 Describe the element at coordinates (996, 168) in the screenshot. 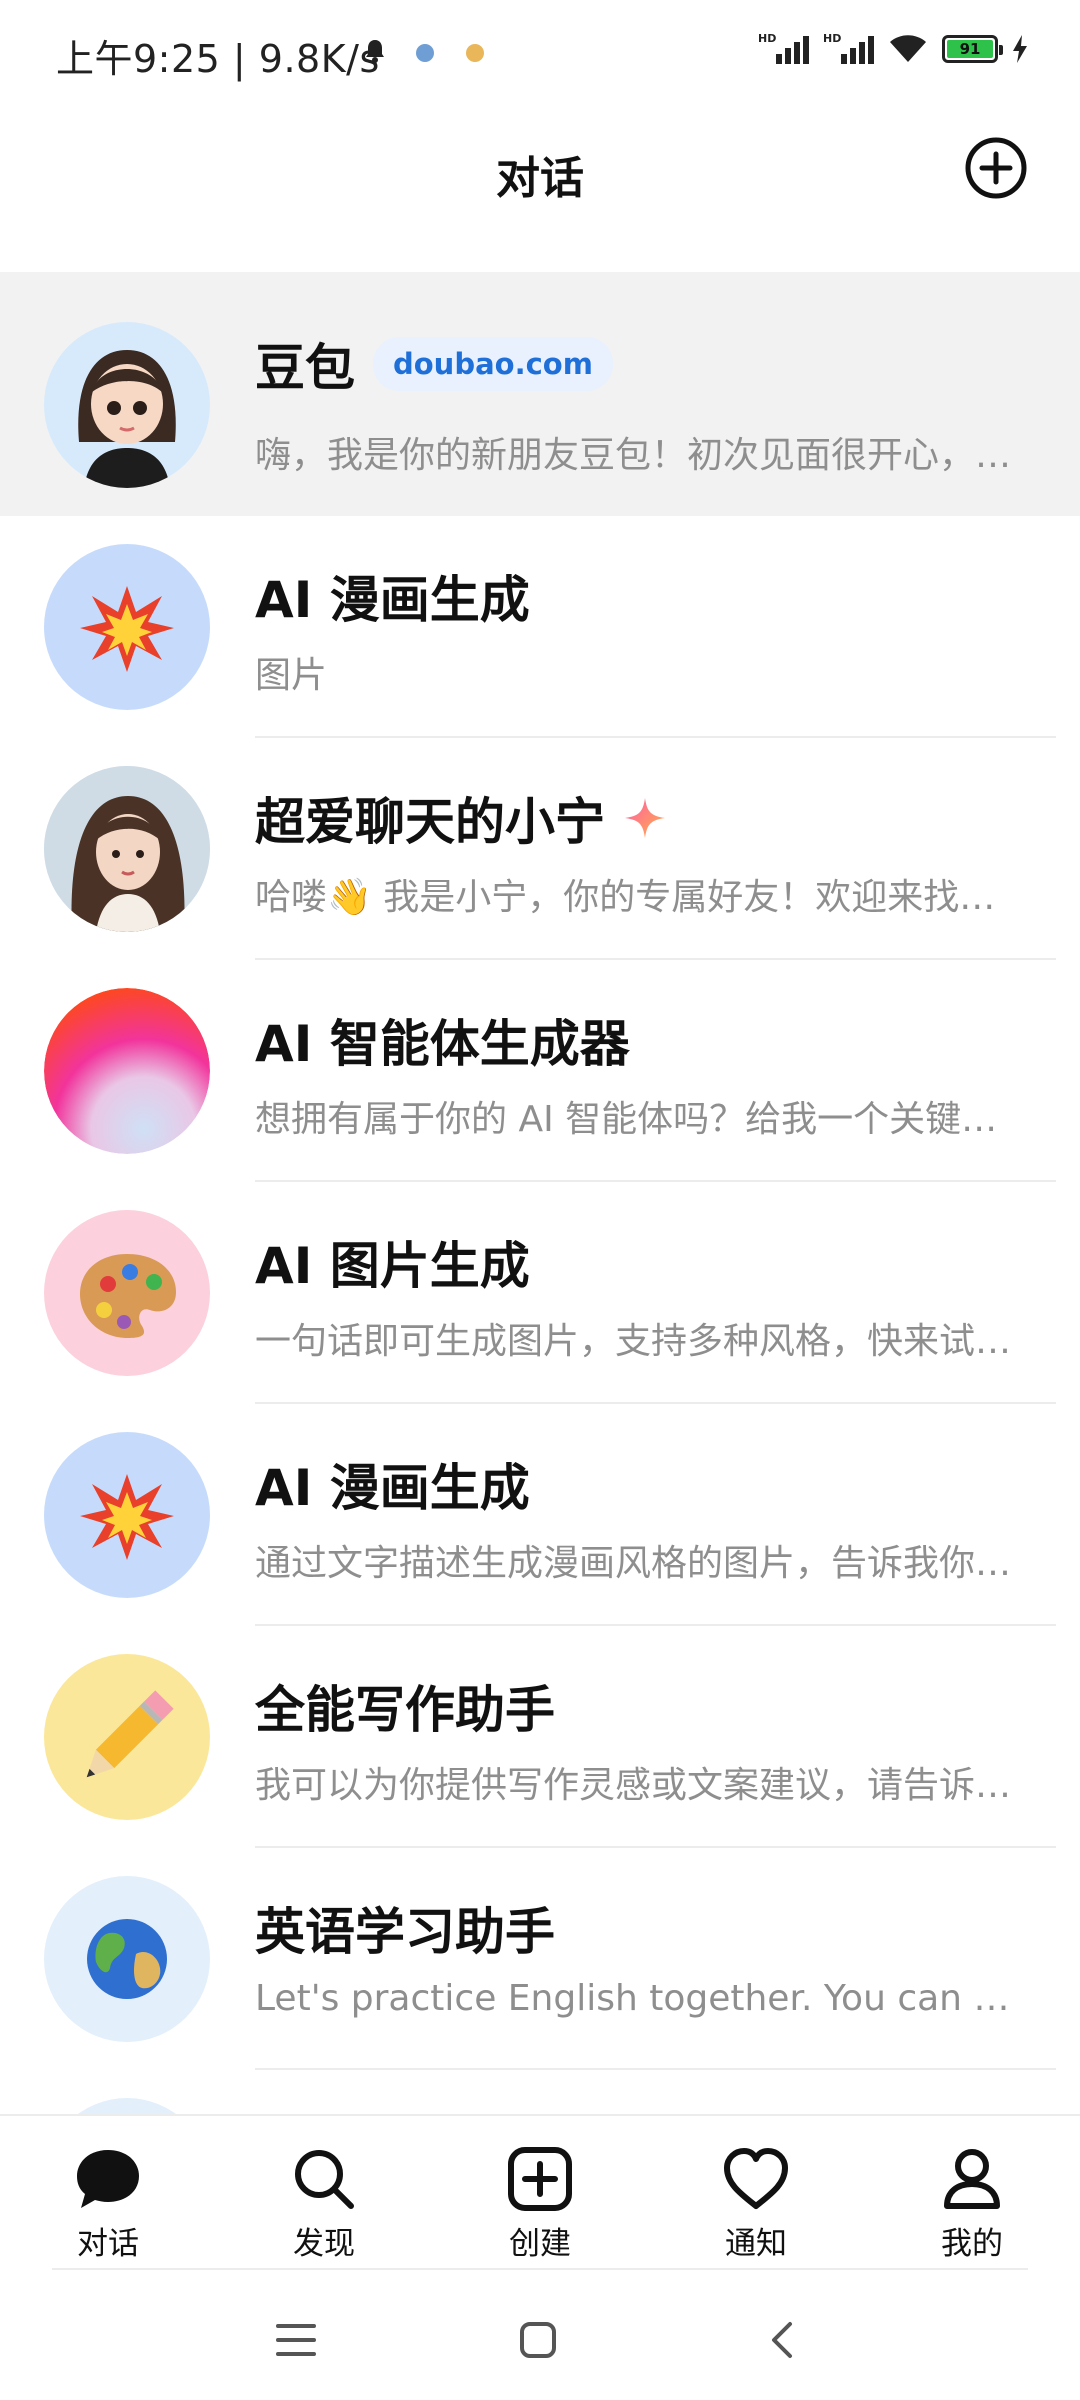

I see `add-chat-button` at that location.